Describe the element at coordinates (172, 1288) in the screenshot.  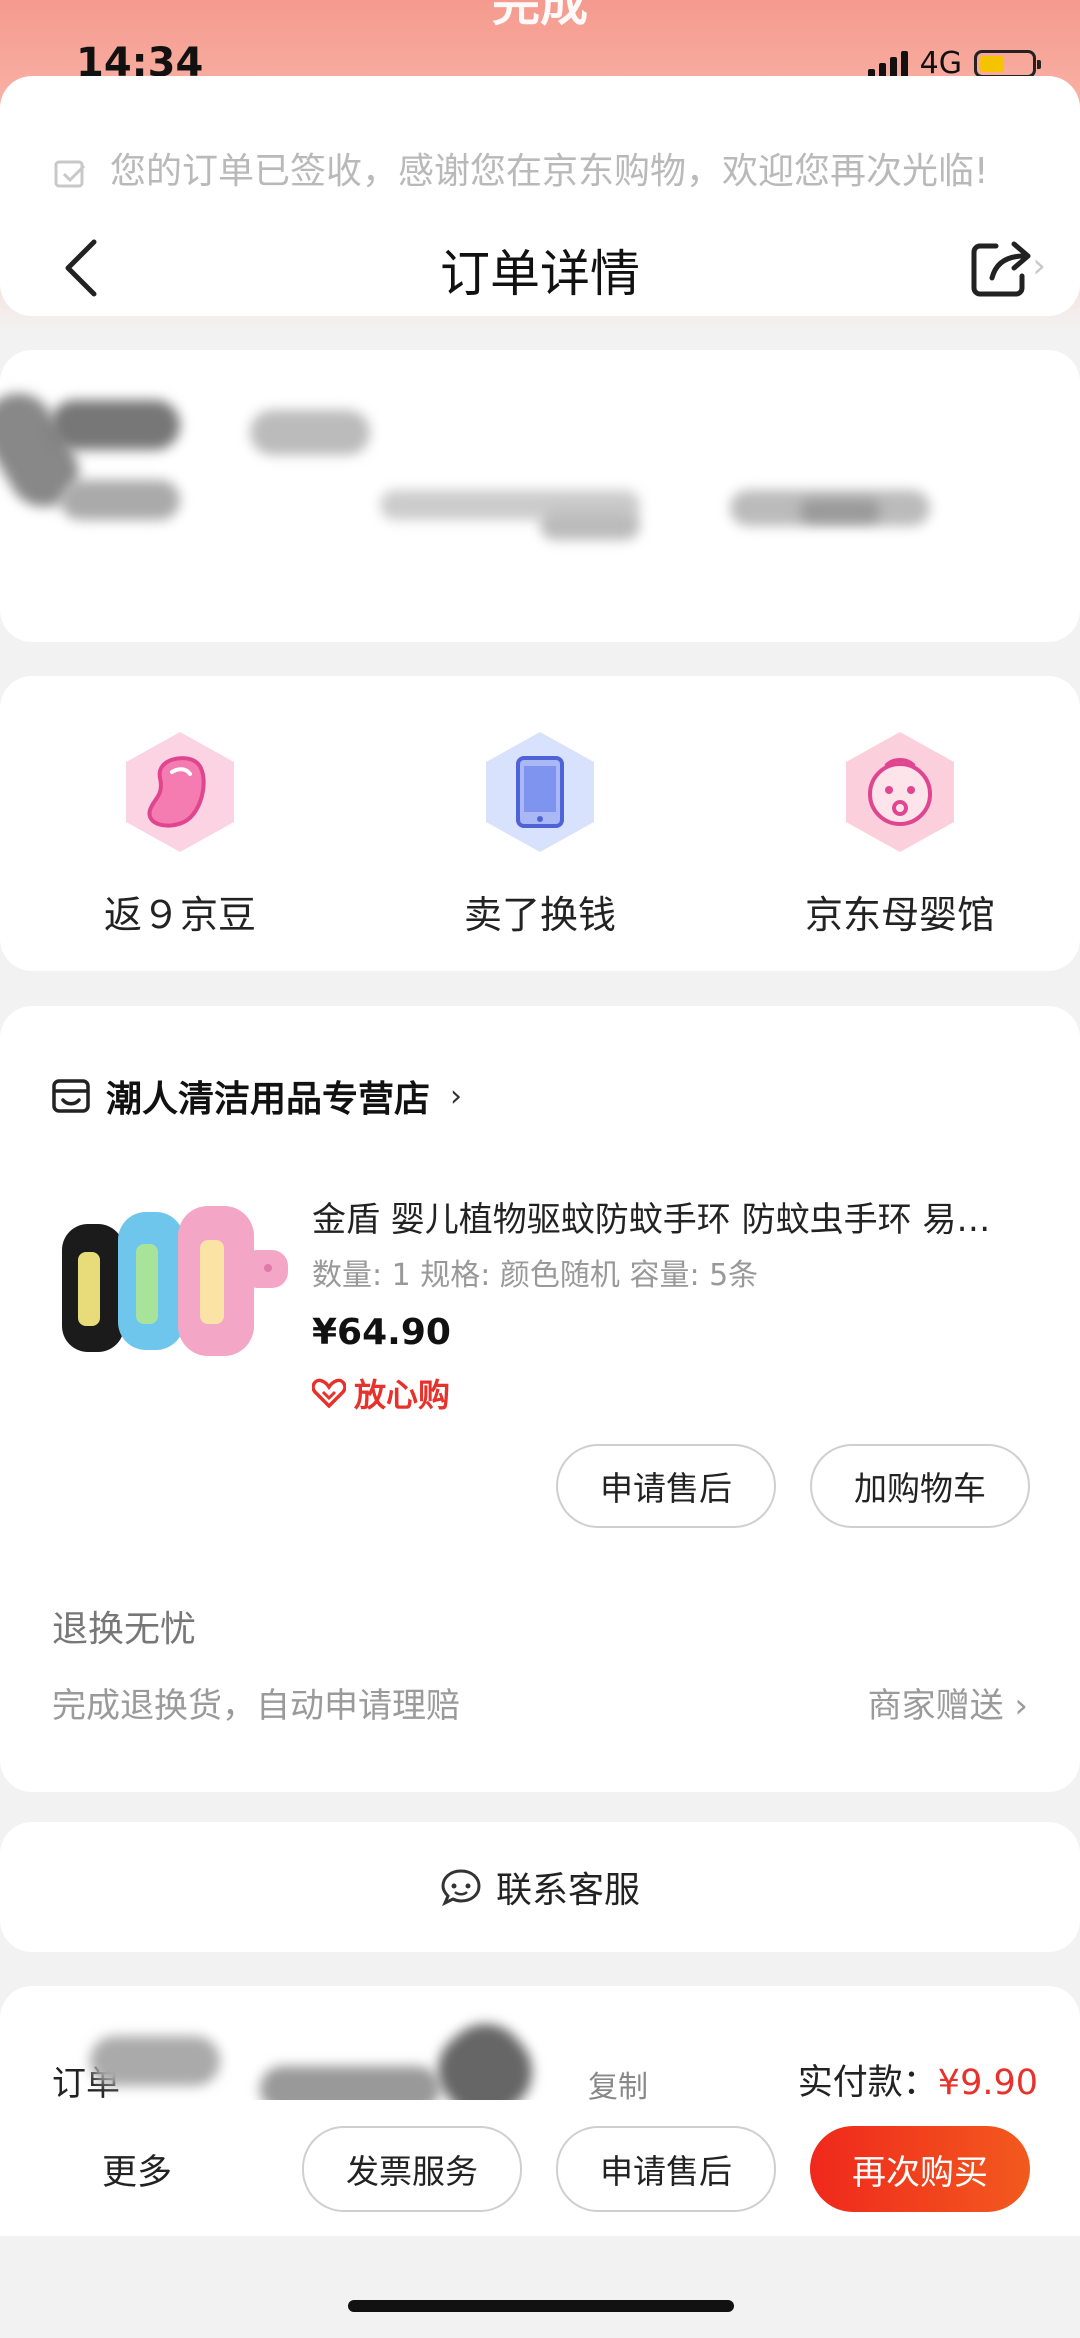
I see `product-image` at that location.